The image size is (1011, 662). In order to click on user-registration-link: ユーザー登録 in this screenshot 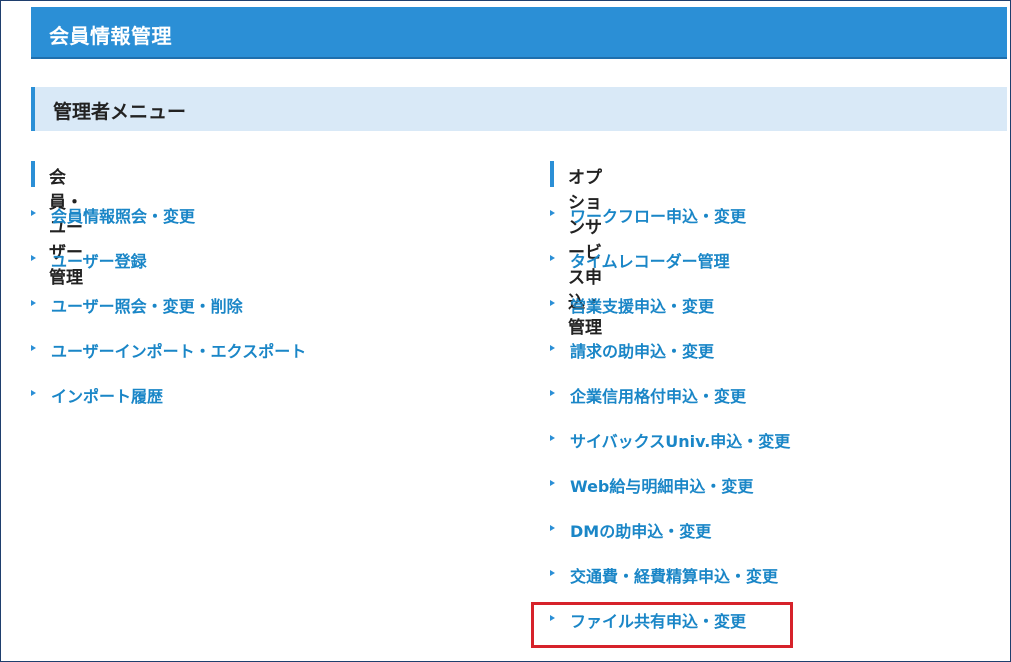, I will do `click(99, 260)`.